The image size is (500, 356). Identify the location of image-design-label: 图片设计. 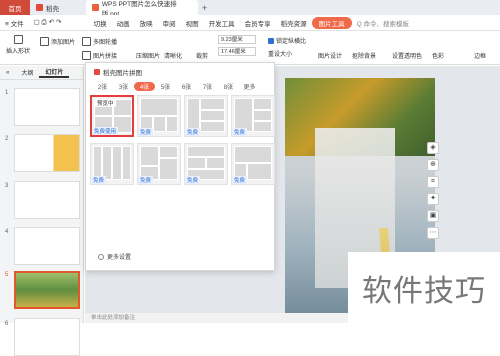
(330, 57).